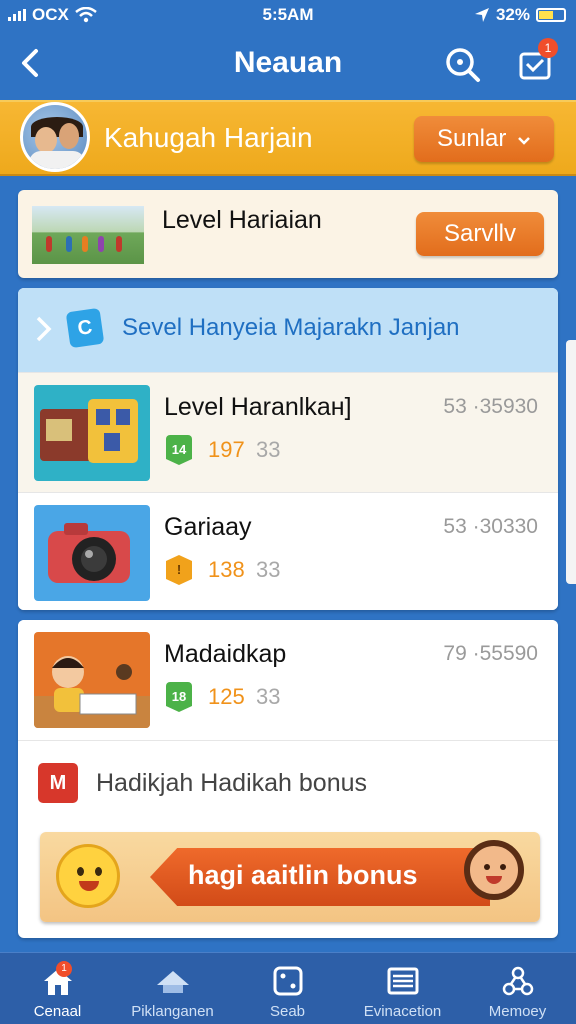 This screenshot has height=1024, width=576. I want to click on bonus-title: Hadikjah Hadikah bonus, so click(232, 783).